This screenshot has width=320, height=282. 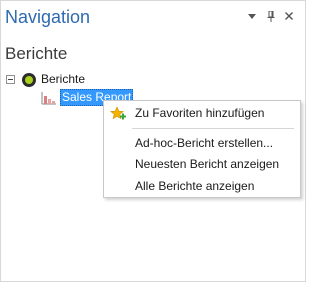 What do you see at coordinates (10, 79) in the screenshot?
I see `collapse-toggle` at bounding box center [10, 79].